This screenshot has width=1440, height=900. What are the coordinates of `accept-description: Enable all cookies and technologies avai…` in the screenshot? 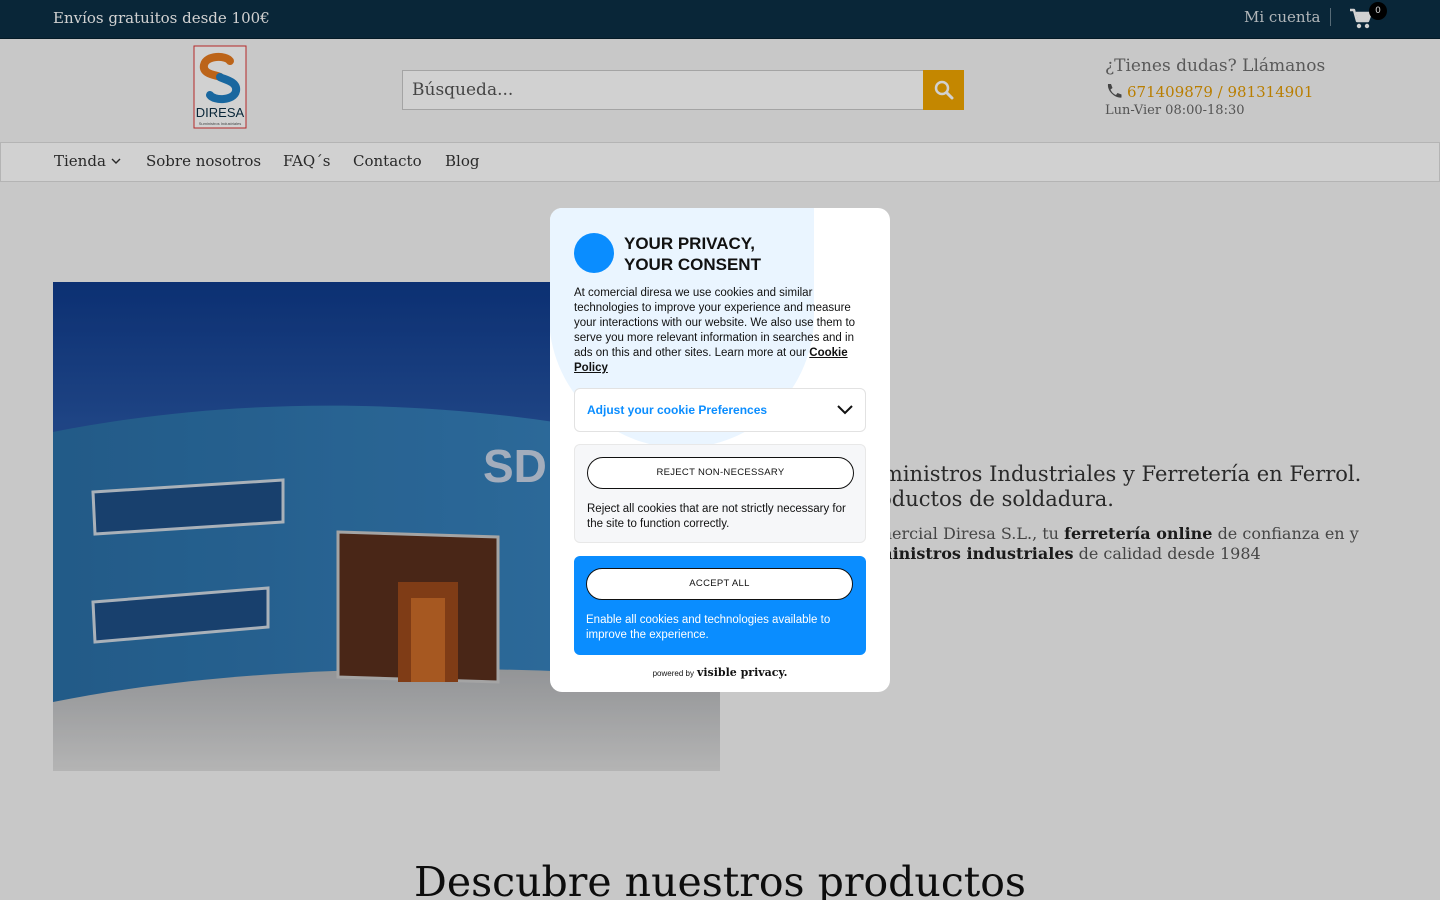 It's located at (708, 627).